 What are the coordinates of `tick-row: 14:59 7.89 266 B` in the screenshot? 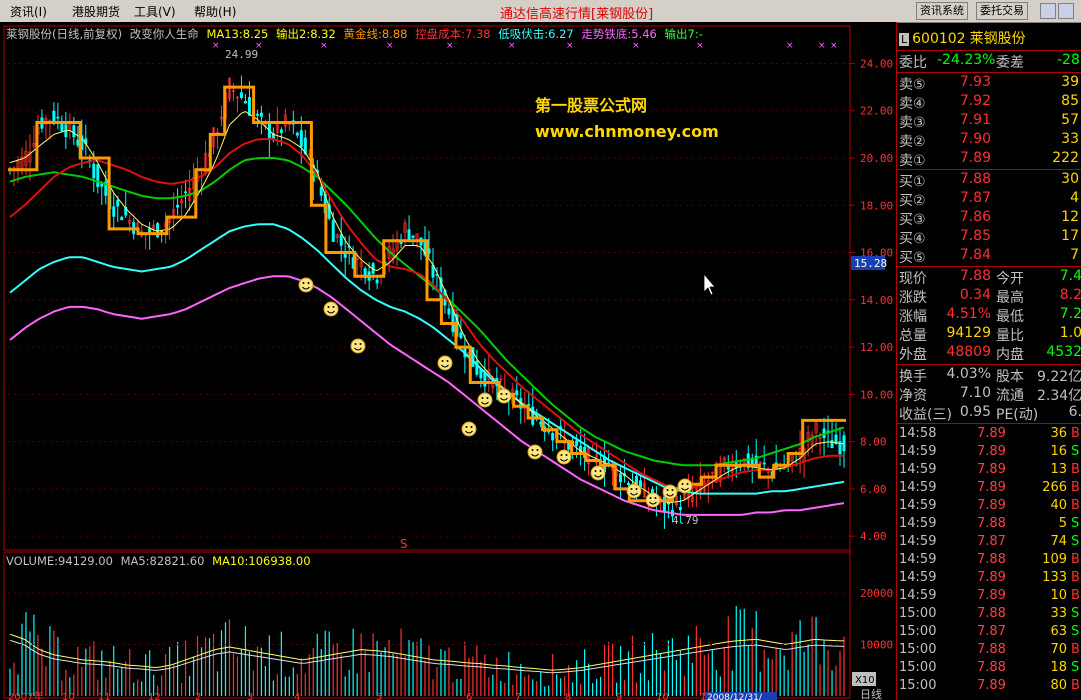 It's located at (989, 489).